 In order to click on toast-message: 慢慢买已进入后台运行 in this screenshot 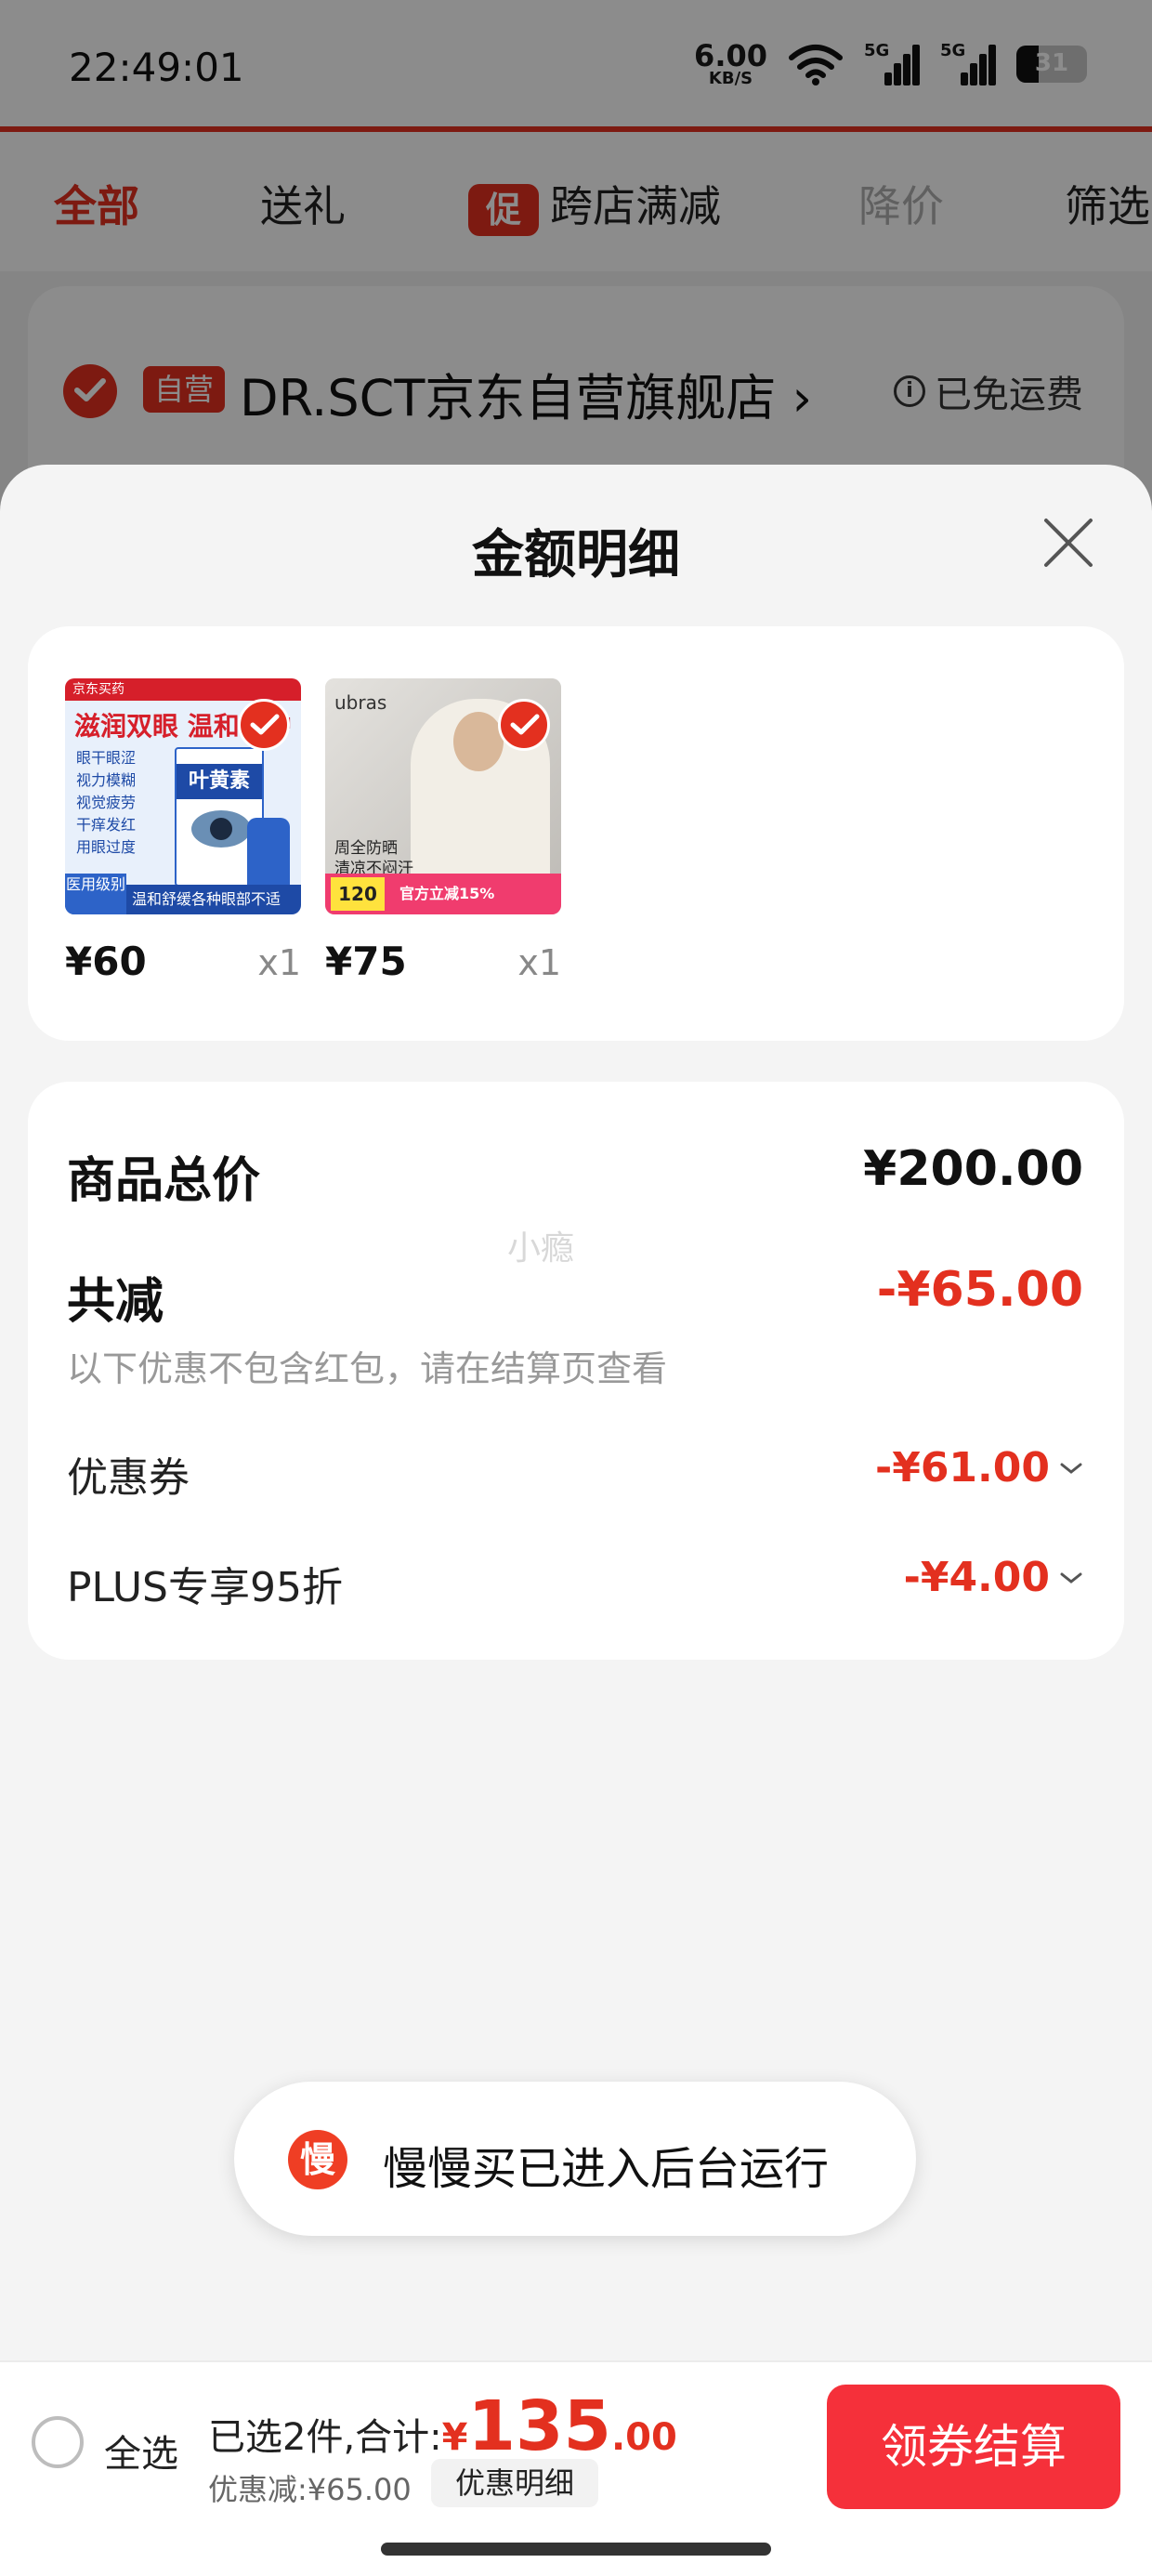, I will do `click(606, 2169)`.